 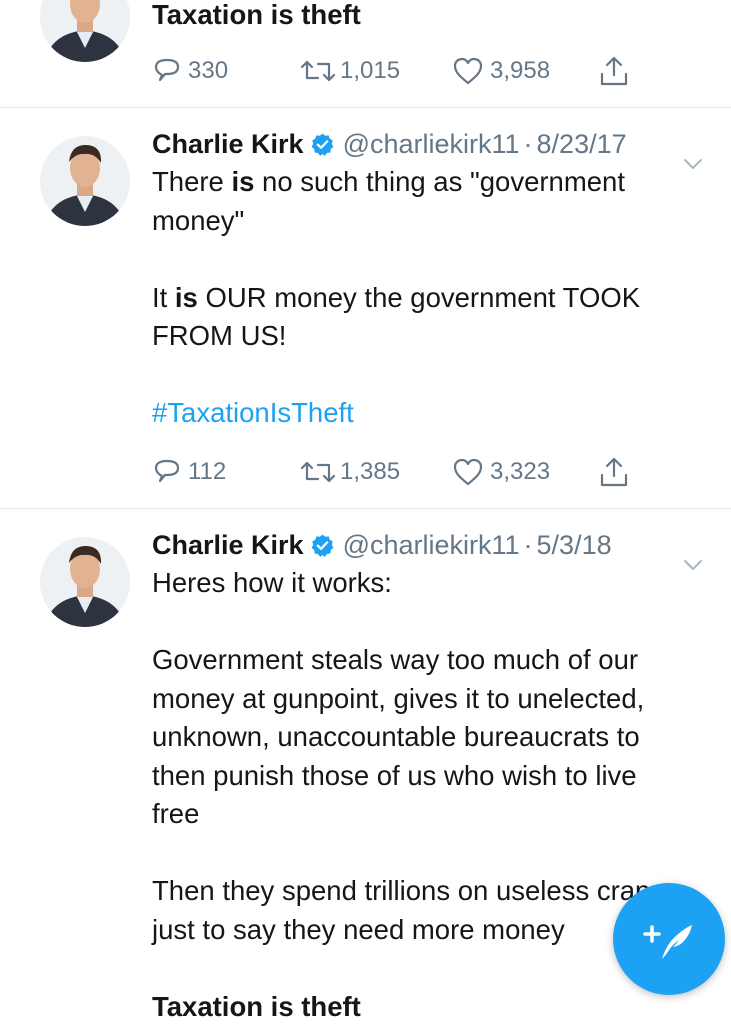 What do you see at coordinates (520, 471) in the screenshot?
I see `like-count: 3,323` at bounding box center [520, 471].